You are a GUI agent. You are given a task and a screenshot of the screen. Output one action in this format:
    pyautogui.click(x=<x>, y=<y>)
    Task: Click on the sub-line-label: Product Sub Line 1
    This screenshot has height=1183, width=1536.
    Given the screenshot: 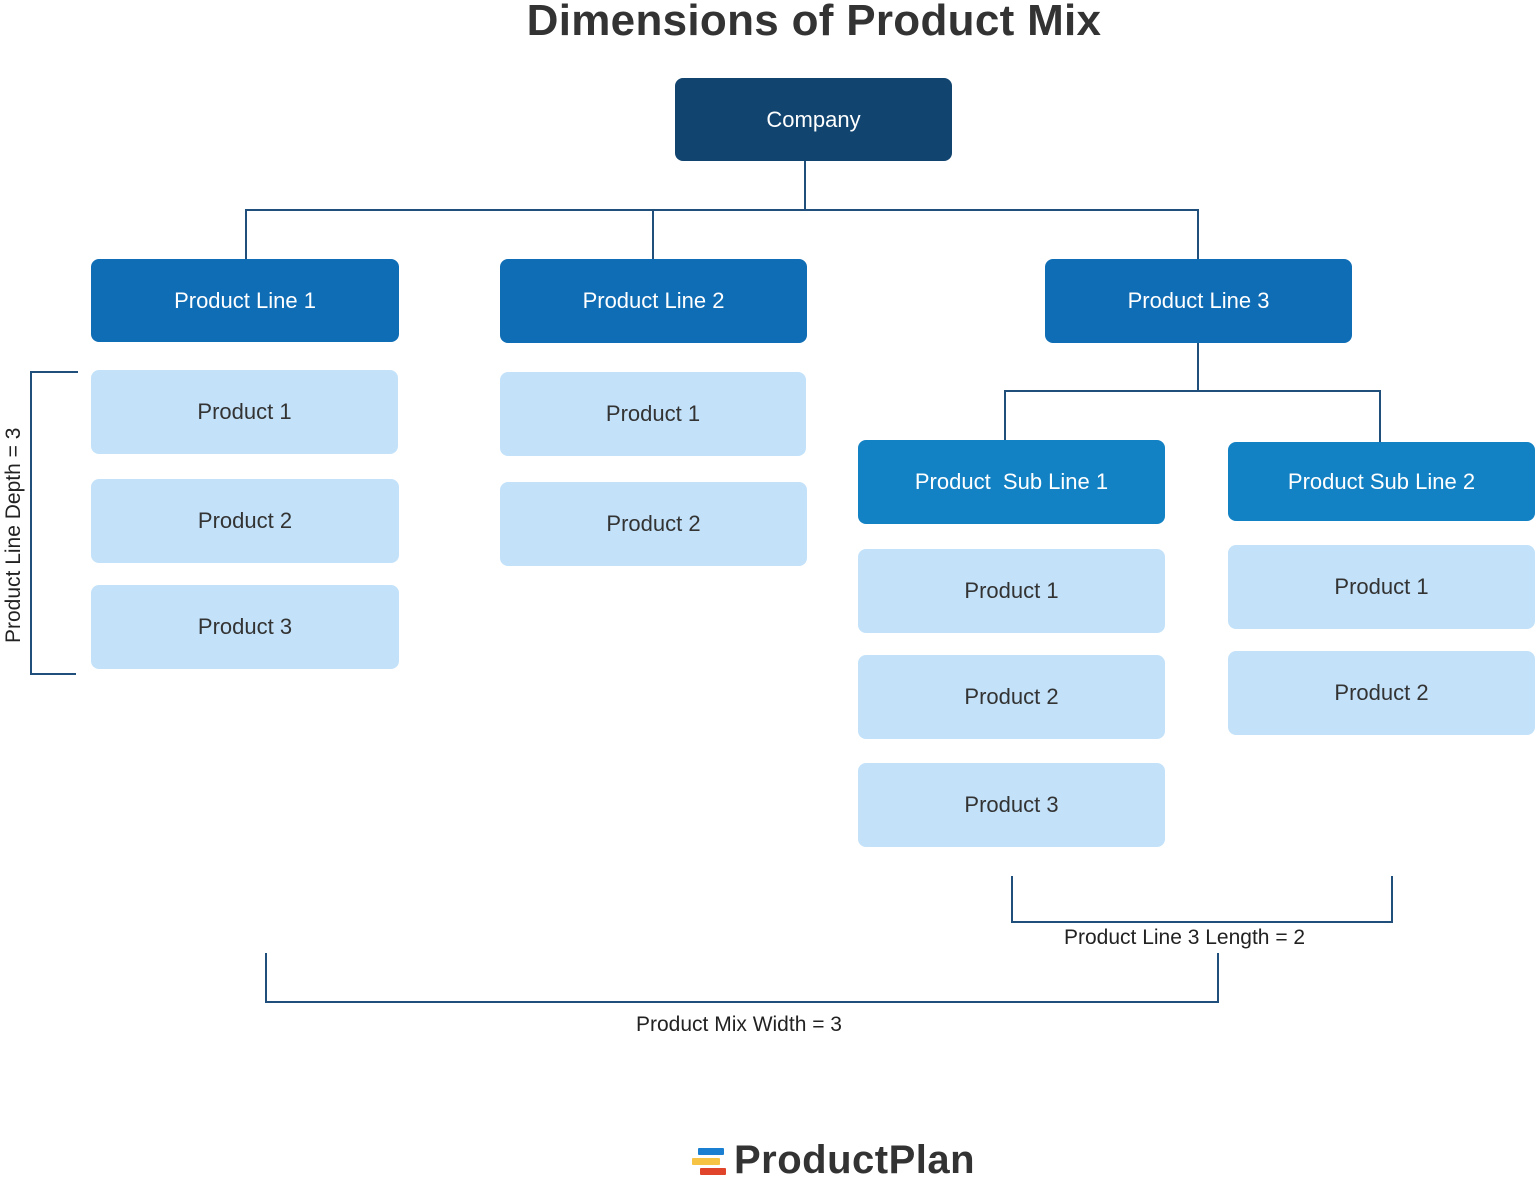 What is the action you would take?
    pyautogui.click(x=1011, y=481)
    